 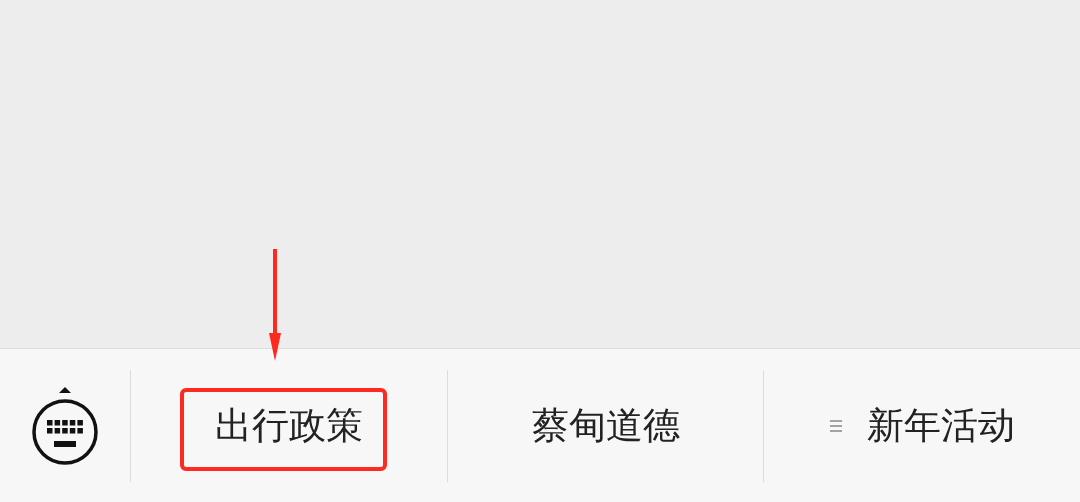 What do you see at coordinates (65, 425) in the screenshot?
I see `keyboard-icon` at bounding box center [65, 425].